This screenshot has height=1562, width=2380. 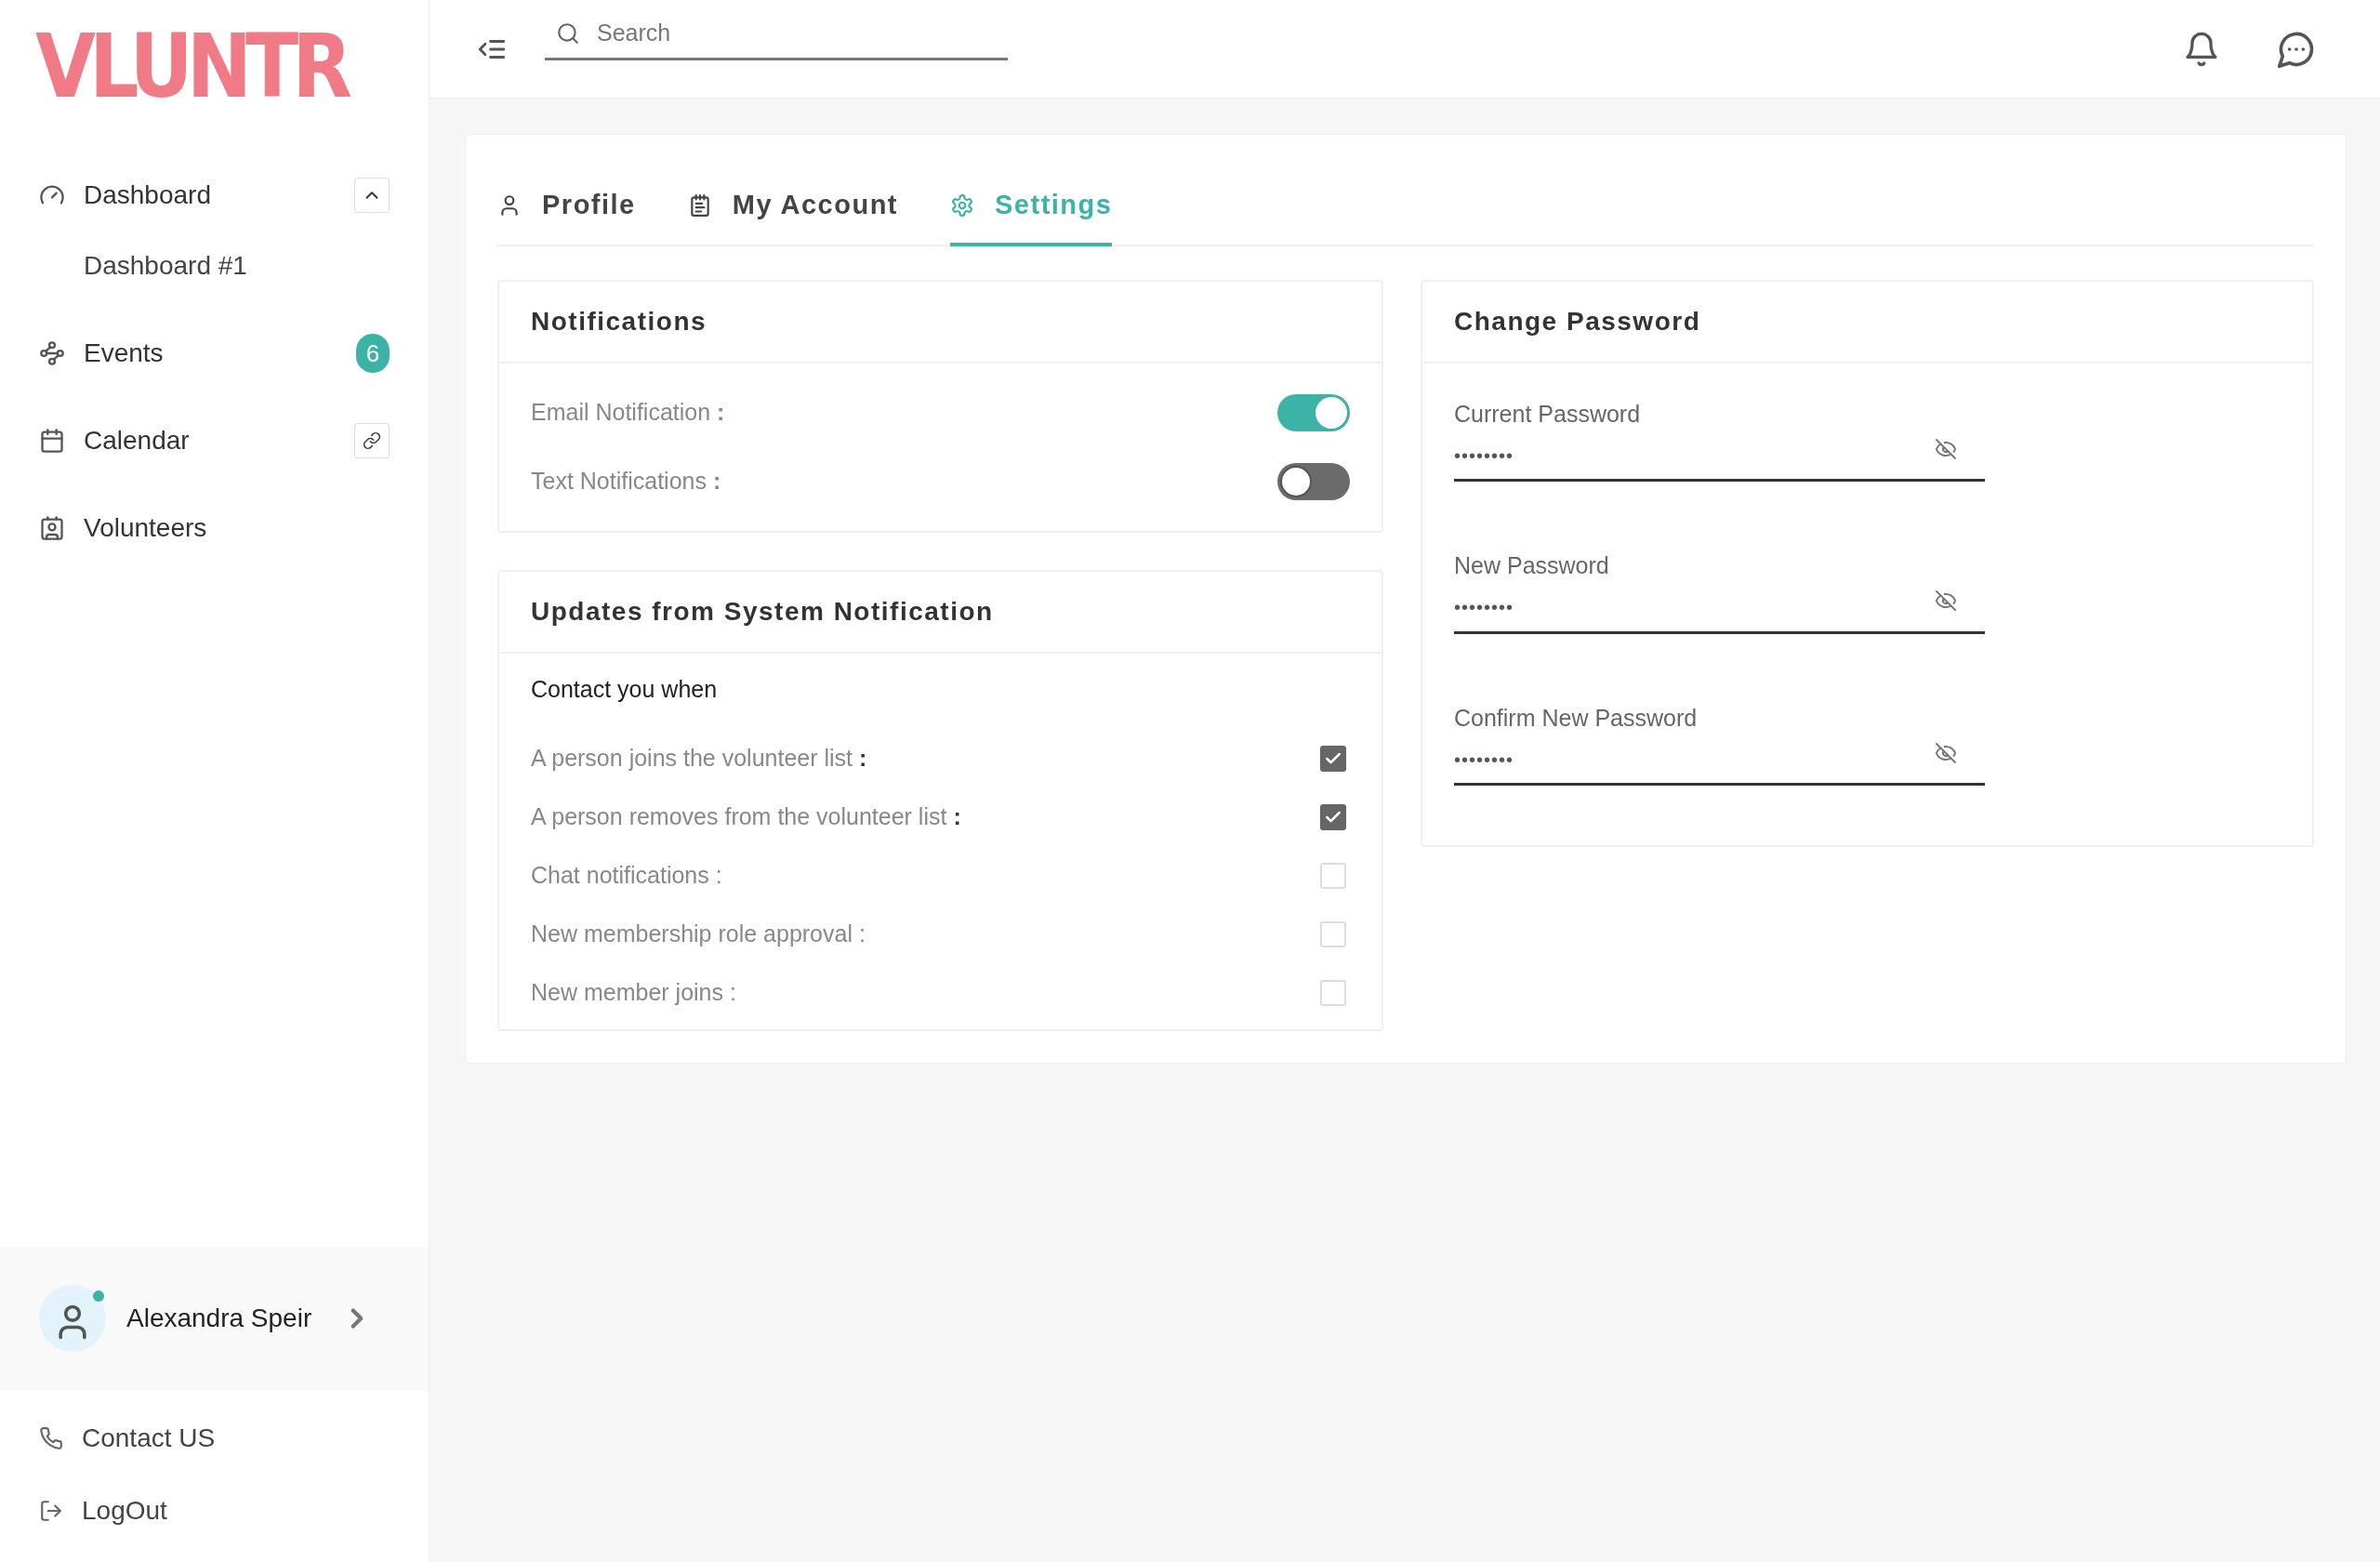 I want to click on option-label: New membership role approval :, so click(x=698, y=934).